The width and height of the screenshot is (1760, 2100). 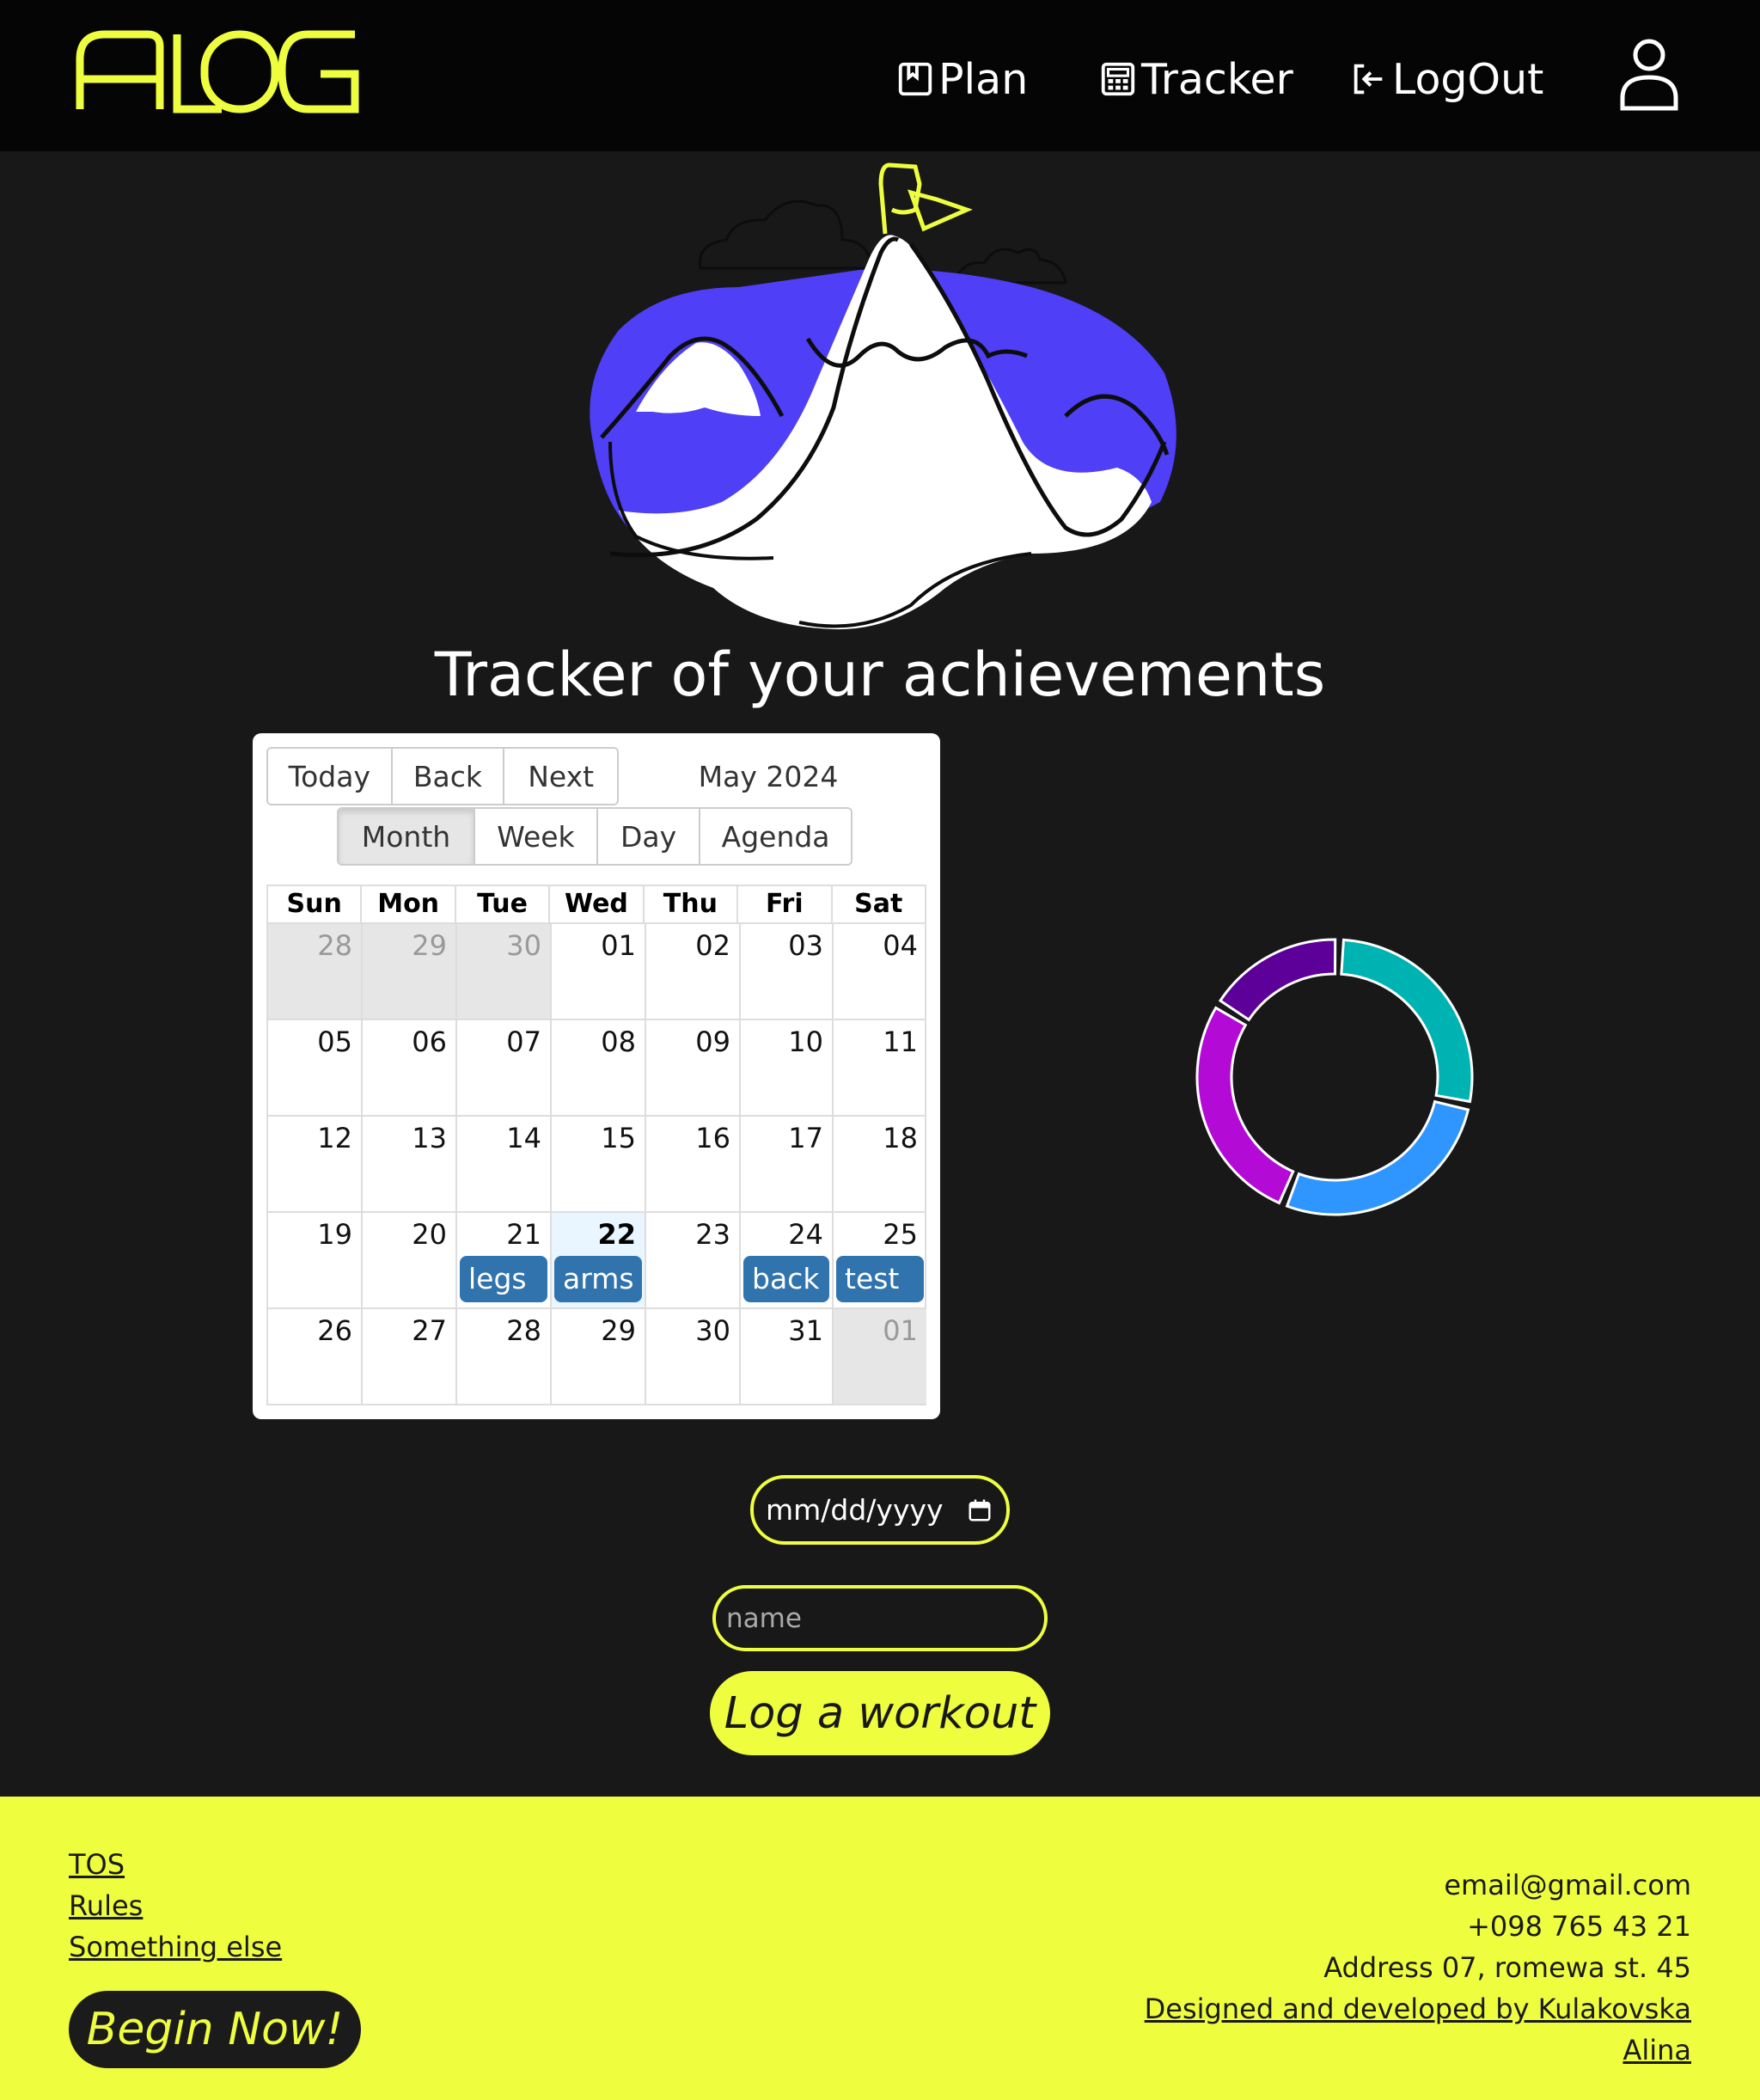 I want to click on day-cell: 31, so click(x=787, y=1356).